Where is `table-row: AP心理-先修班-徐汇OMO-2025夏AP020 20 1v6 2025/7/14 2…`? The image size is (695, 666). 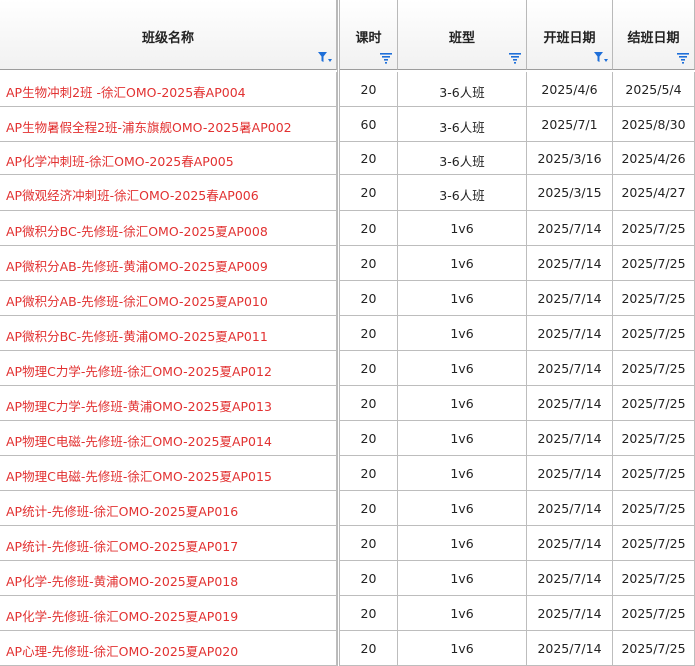 table-row: AP心理-先修班-徐汇OMO-2025夏AP020 20 1v6 2025/7/14 2… is located at coordinates (347, 648).